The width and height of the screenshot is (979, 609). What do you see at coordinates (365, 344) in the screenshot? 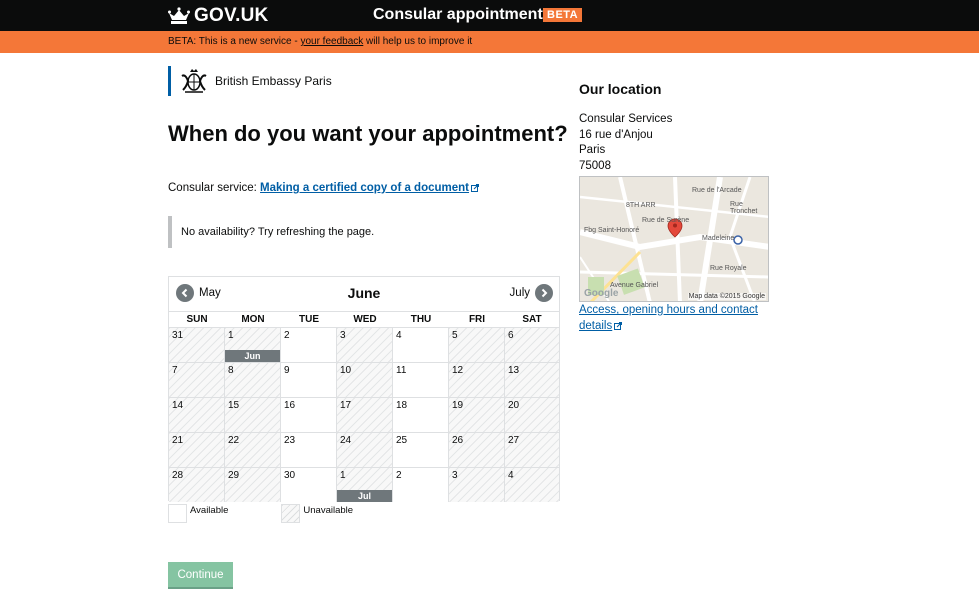
I see `calendar-day-unavailable: 3` at bounding box center [365, 344].